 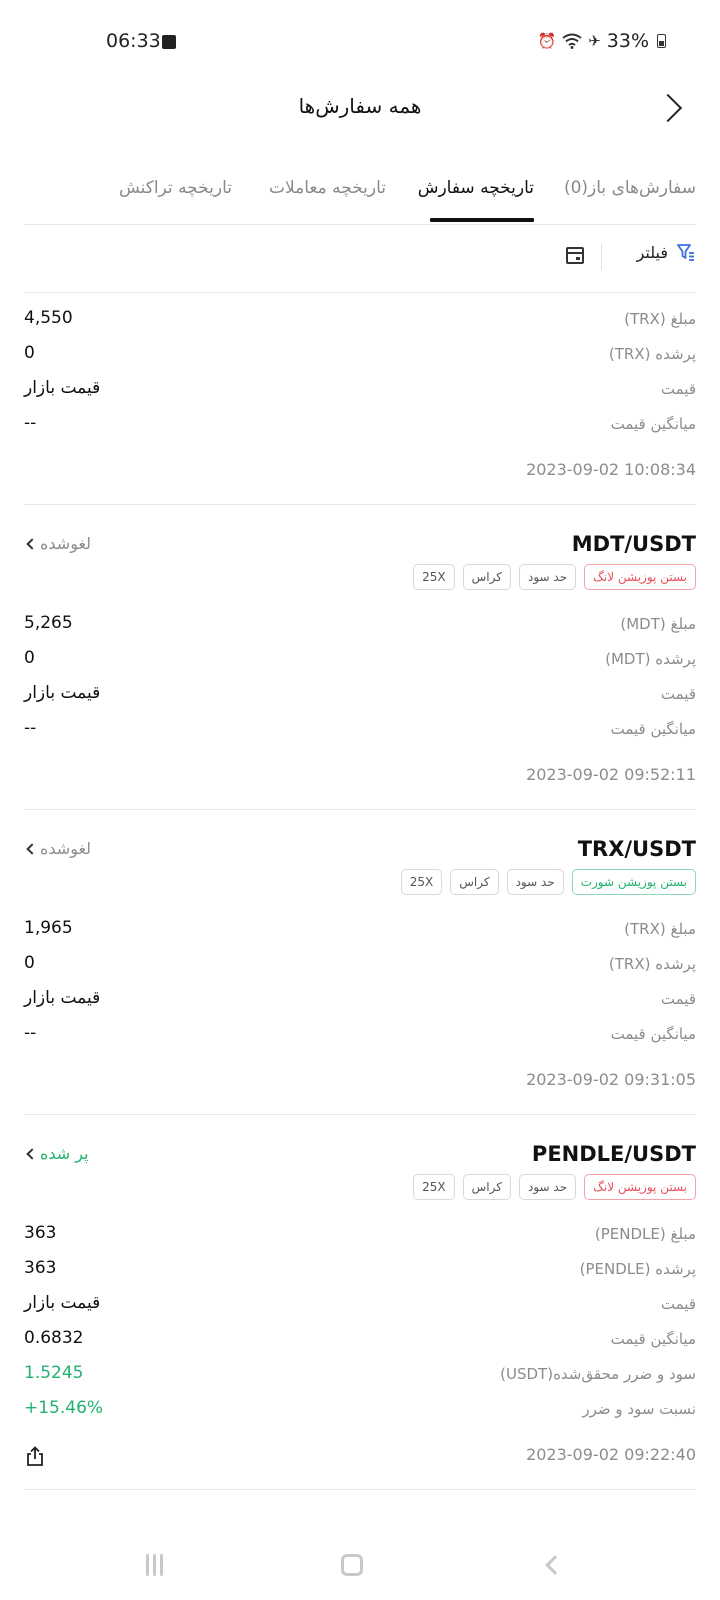 What do you see at coordinates (611, 1079) in the screenshot?
I see `order-timestamp: 2023-09-02 09:31:05` at bounding box center [611, 1079].